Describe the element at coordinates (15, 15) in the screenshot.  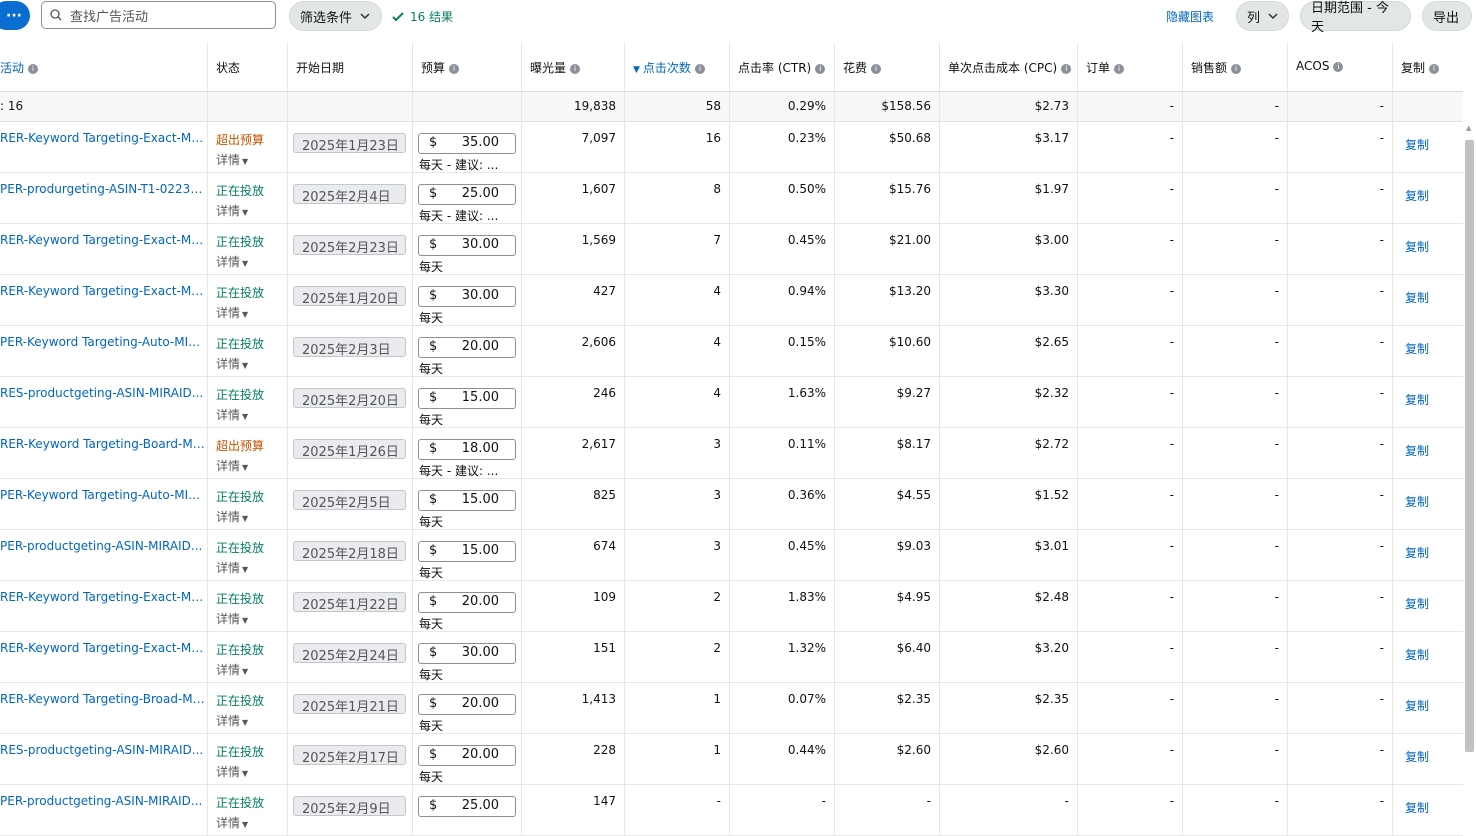
I see `more-actions-button: ···` at that location.